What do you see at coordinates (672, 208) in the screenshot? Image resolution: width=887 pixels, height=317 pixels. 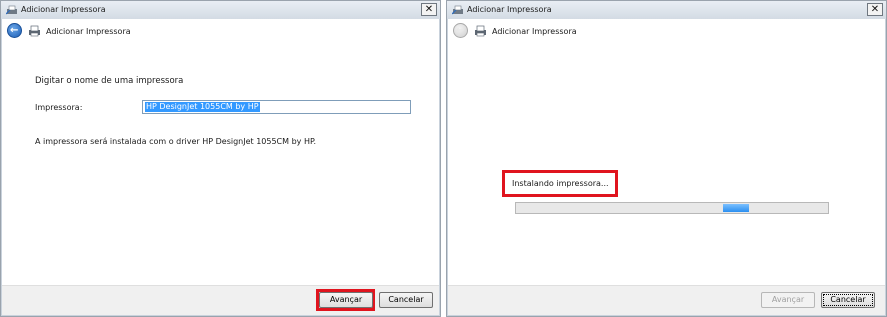 I see `install-progress-bar` at bounding box center [672, 208].